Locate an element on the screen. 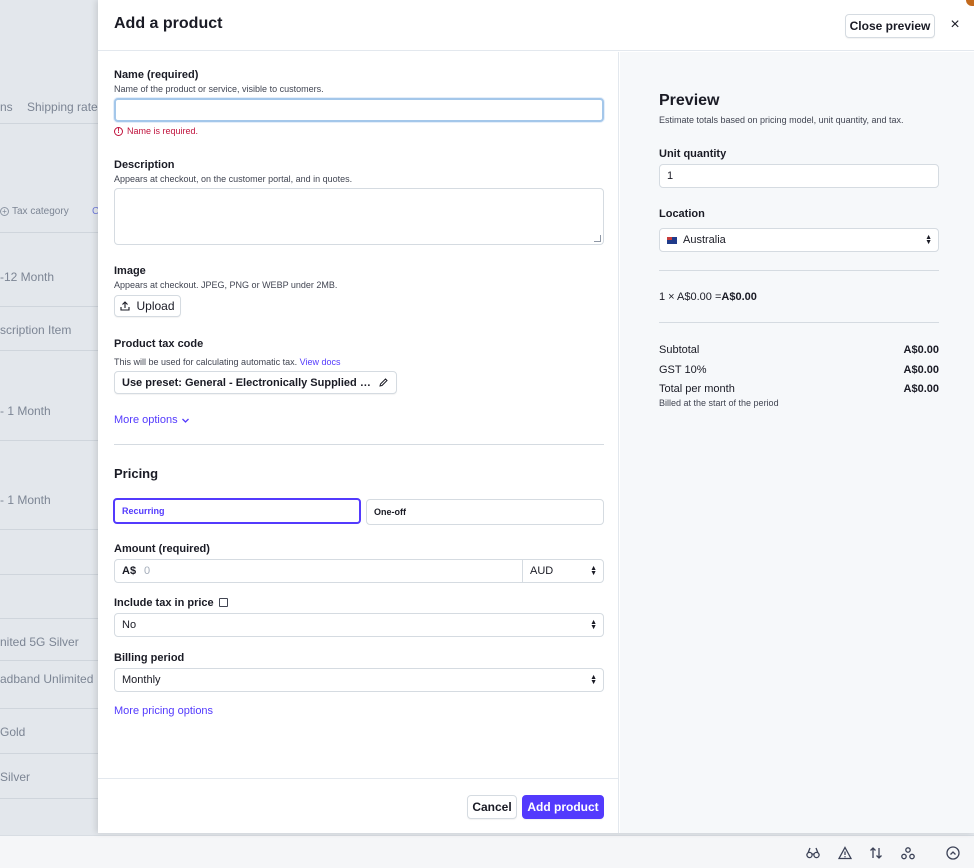  bg-row: nited 5G Silver is located at coordinates (39, 642).